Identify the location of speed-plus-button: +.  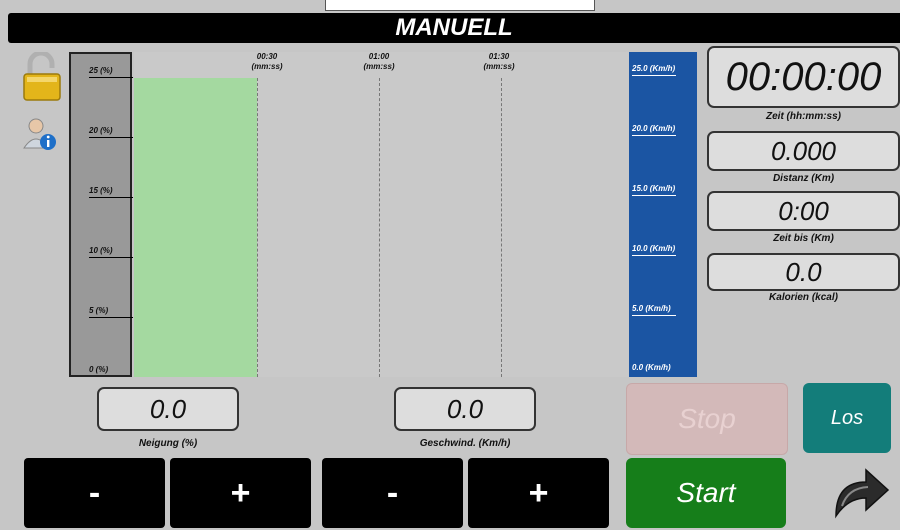
(538, 493).